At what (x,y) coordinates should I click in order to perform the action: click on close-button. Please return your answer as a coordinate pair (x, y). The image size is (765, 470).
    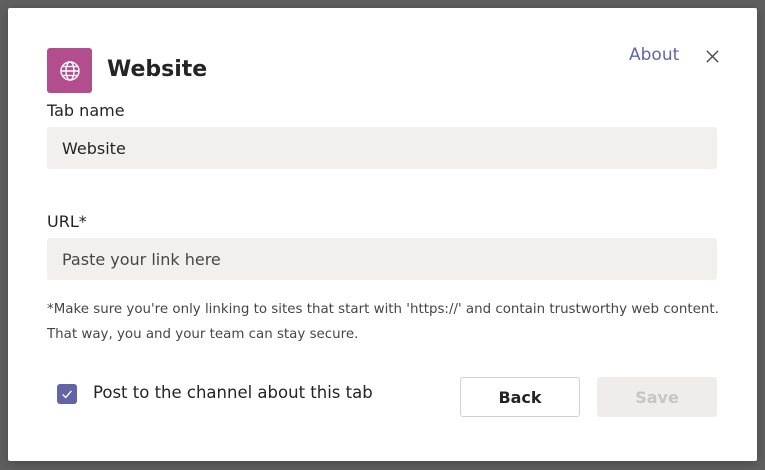
    Looking at the image, I should click on (712, 56).